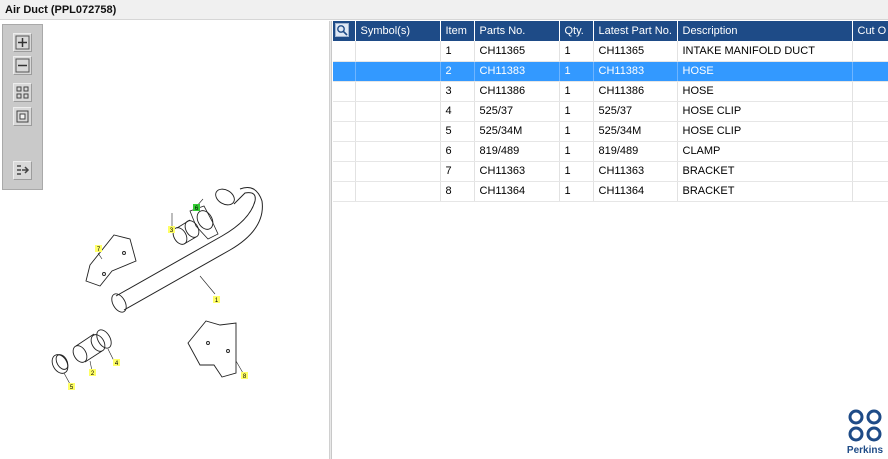 The width and height of the screenshot is (888, 459). I want to click on perkins-wordmark: Perkins, so click(865, 450).